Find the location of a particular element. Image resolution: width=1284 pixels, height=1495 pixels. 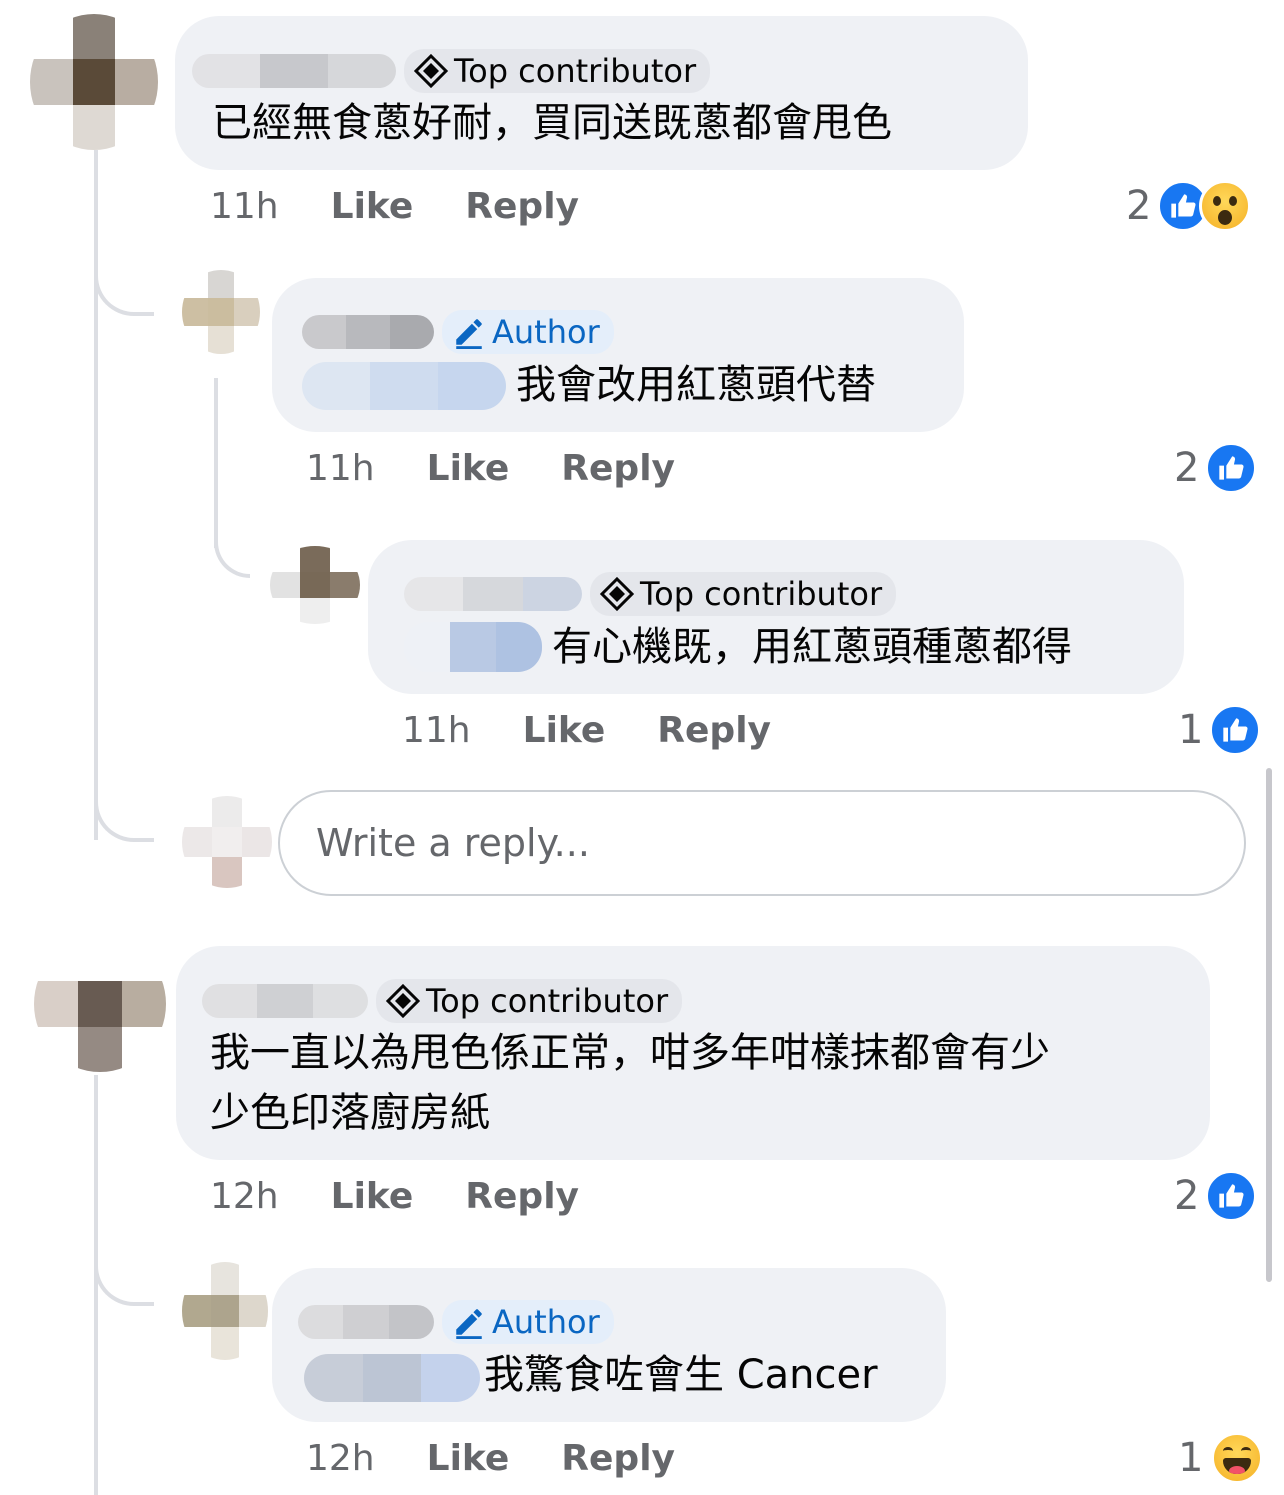

comment-text: 有心機既，用紅蔥頭種蔥都得 is located at coordinates (812, 647).